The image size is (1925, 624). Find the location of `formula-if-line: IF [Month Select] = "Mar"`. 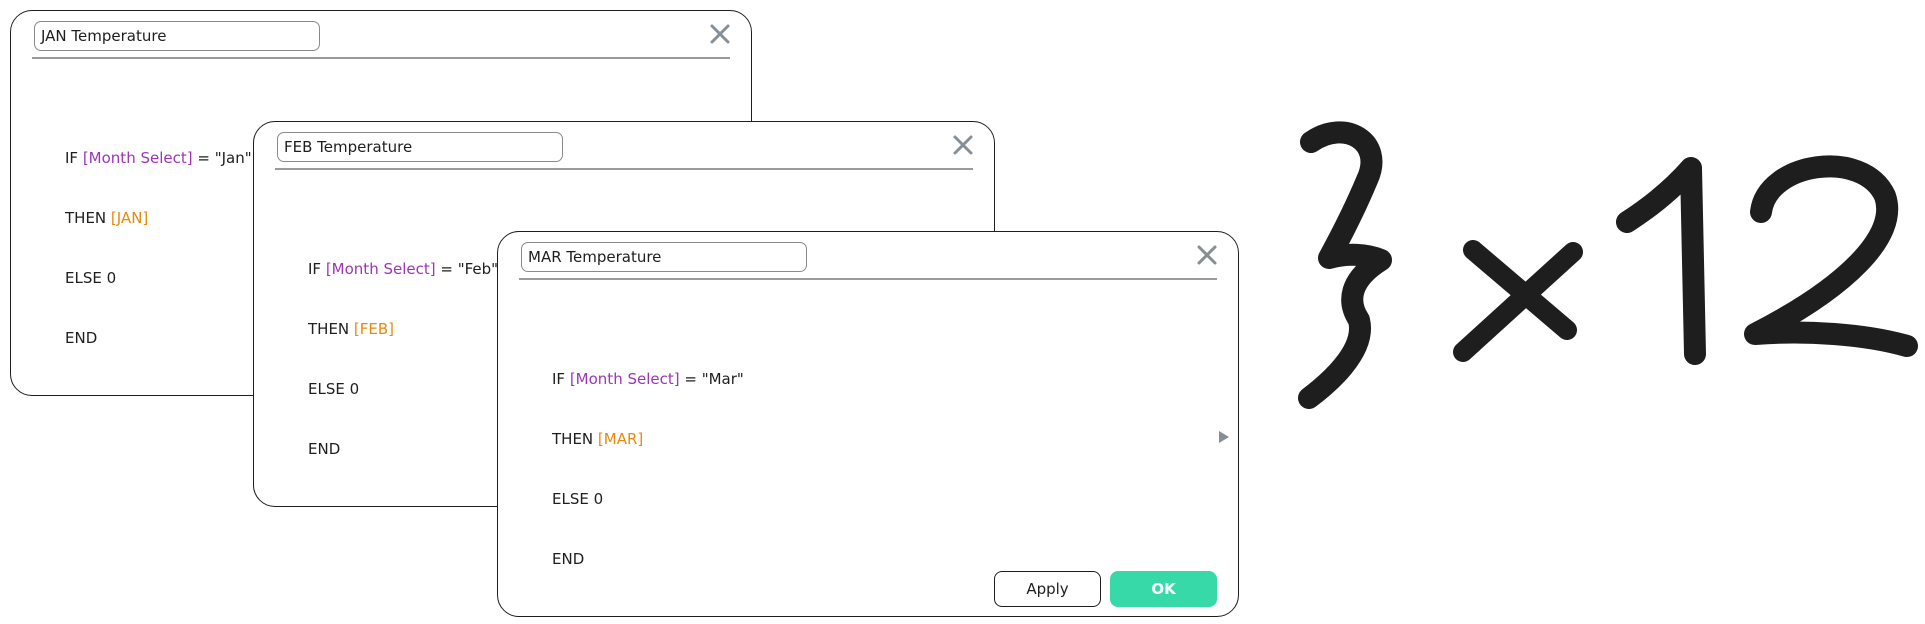

formula-if-line: IF [Month Select] = "Mar" is located at coordinates (648, 379).